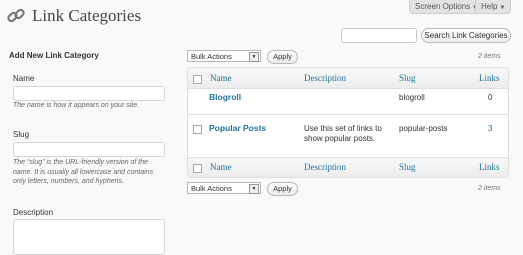 The image size is (523, 255). Describe the element at coordinates (197, 129) in the screenshot. I see `row-checkbox` at that location.